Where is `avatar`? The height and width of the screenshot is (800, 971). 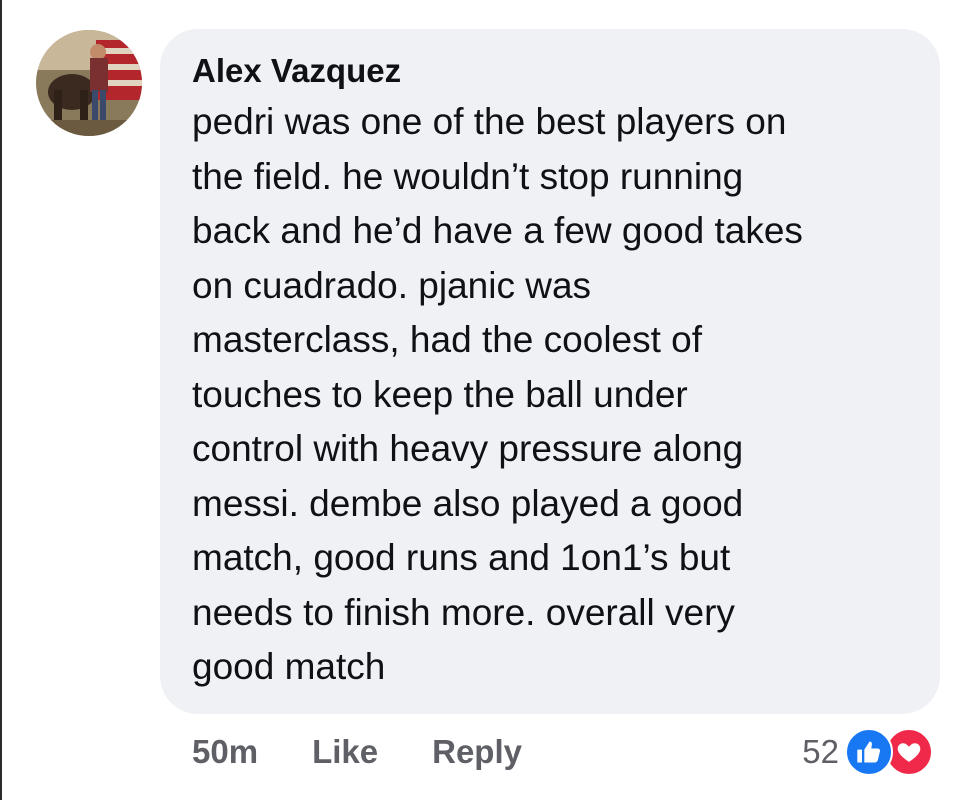
avatar is located at coordinates (89, 83).